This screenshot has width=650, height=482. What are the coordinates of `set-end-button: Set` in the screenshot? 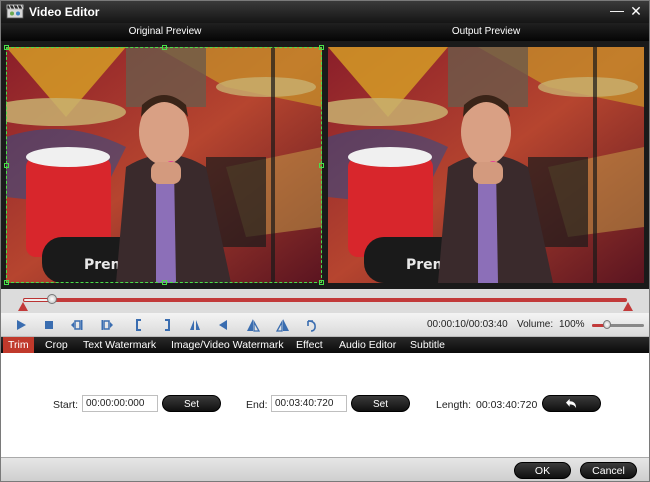 It's located at (380, 403).